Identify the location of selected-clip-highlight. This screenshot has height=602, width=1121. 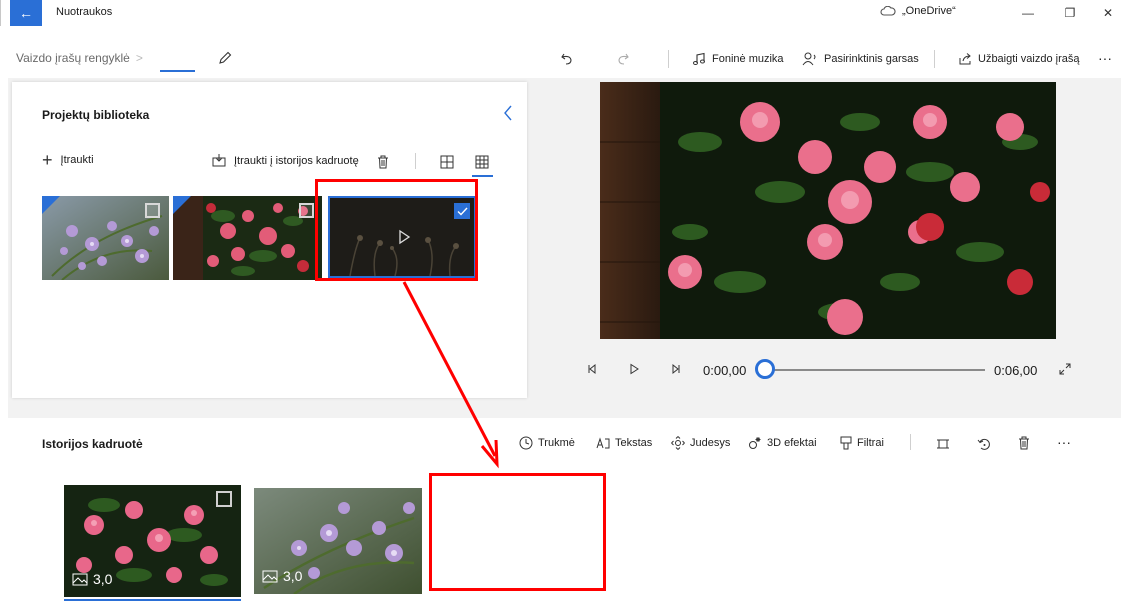
(396, 230).